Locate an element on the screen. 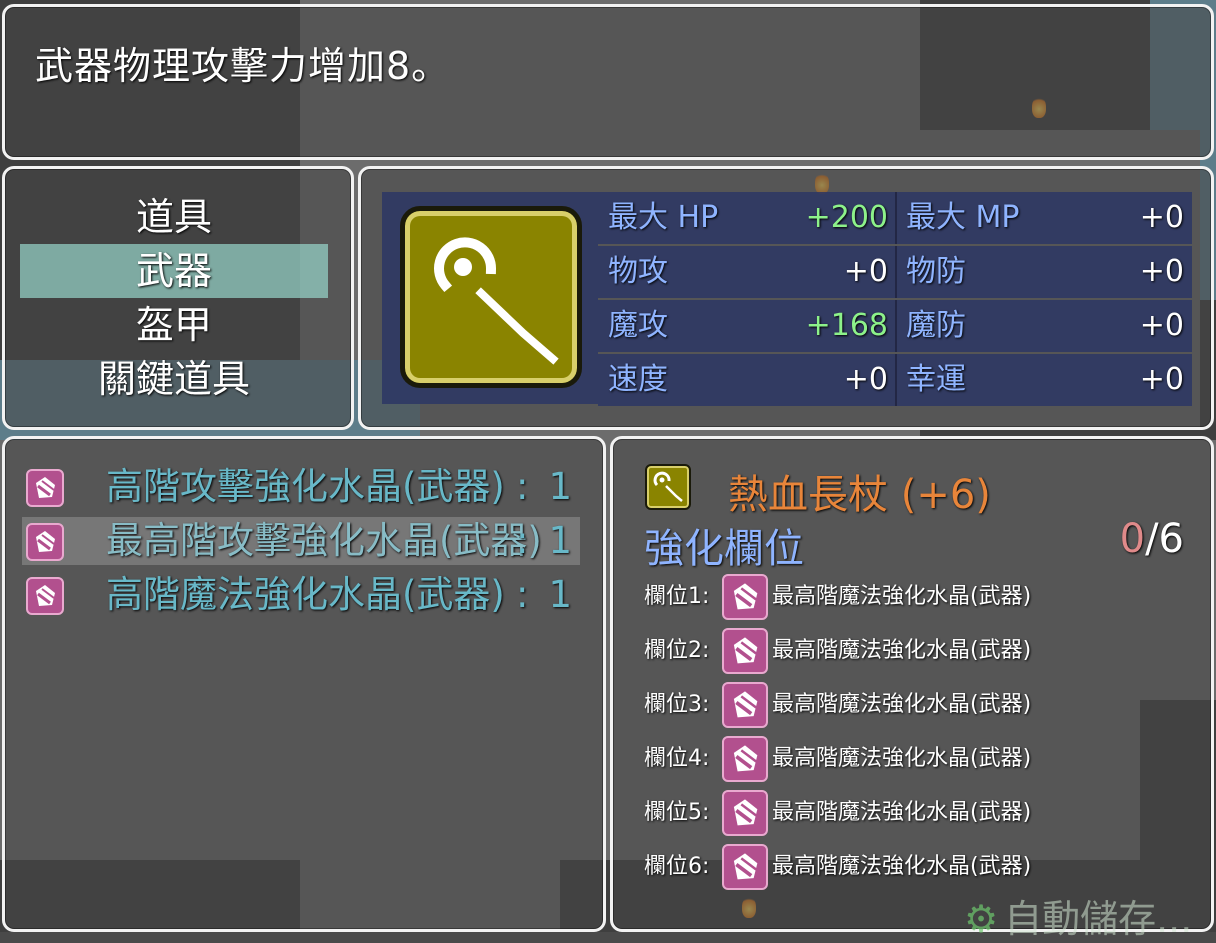  stat-value: +200 is located at coordinates (846, 217).